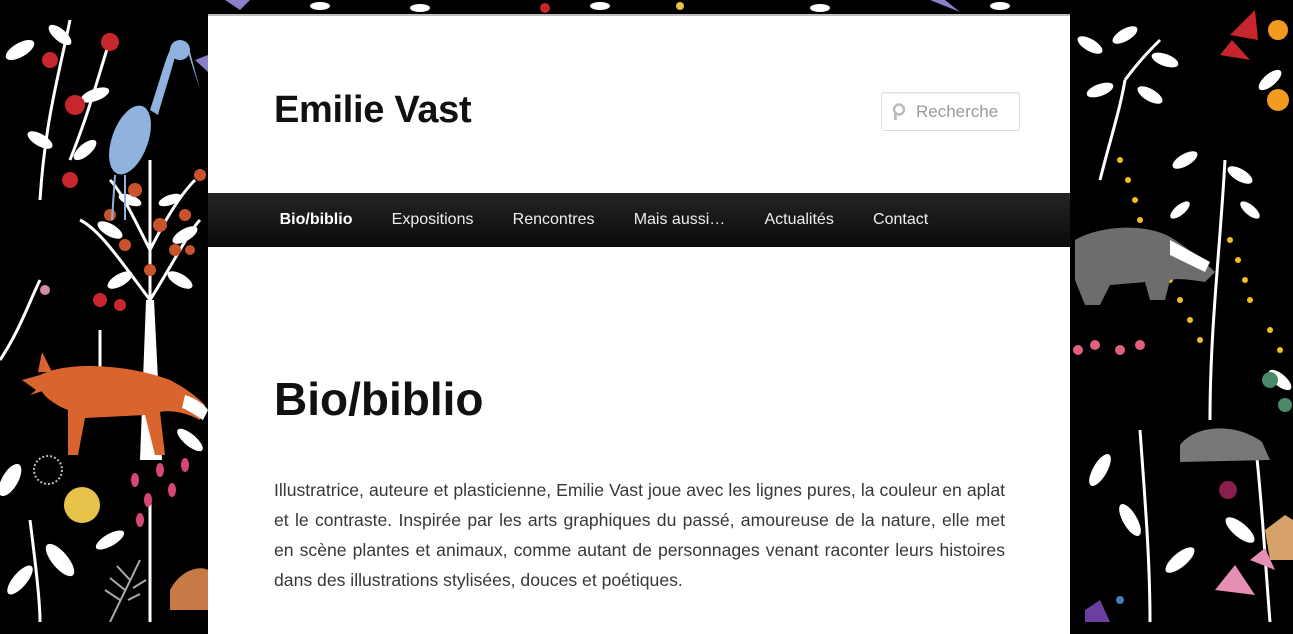 This screenshot has width=1293, height=634. Describe the element at coordinates (379, 399) in the screenshot. I see `page-title: Bio/biblio` at that location.